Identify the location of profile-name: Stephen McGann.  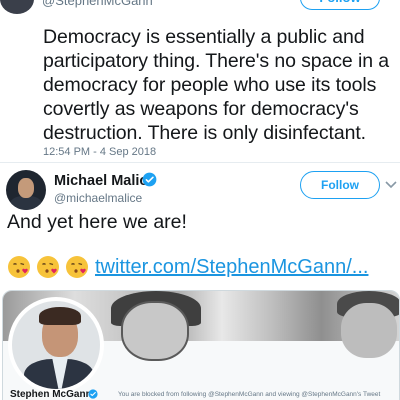
(51, 394).